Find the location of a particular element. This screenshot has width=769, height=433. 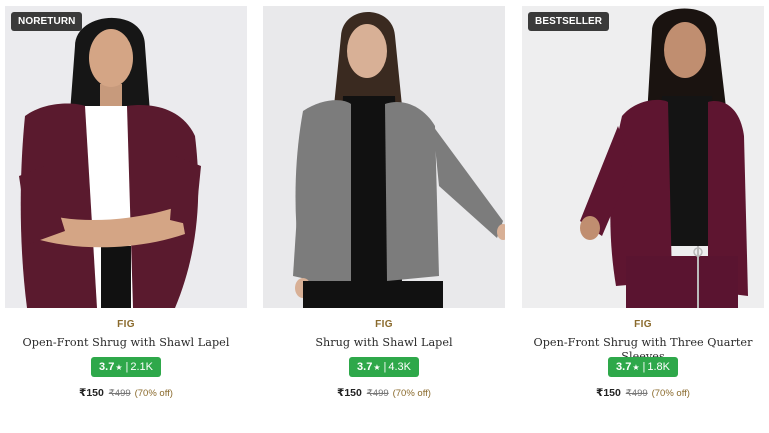

review-count: 2.1K is located at coordinates (141, 367).